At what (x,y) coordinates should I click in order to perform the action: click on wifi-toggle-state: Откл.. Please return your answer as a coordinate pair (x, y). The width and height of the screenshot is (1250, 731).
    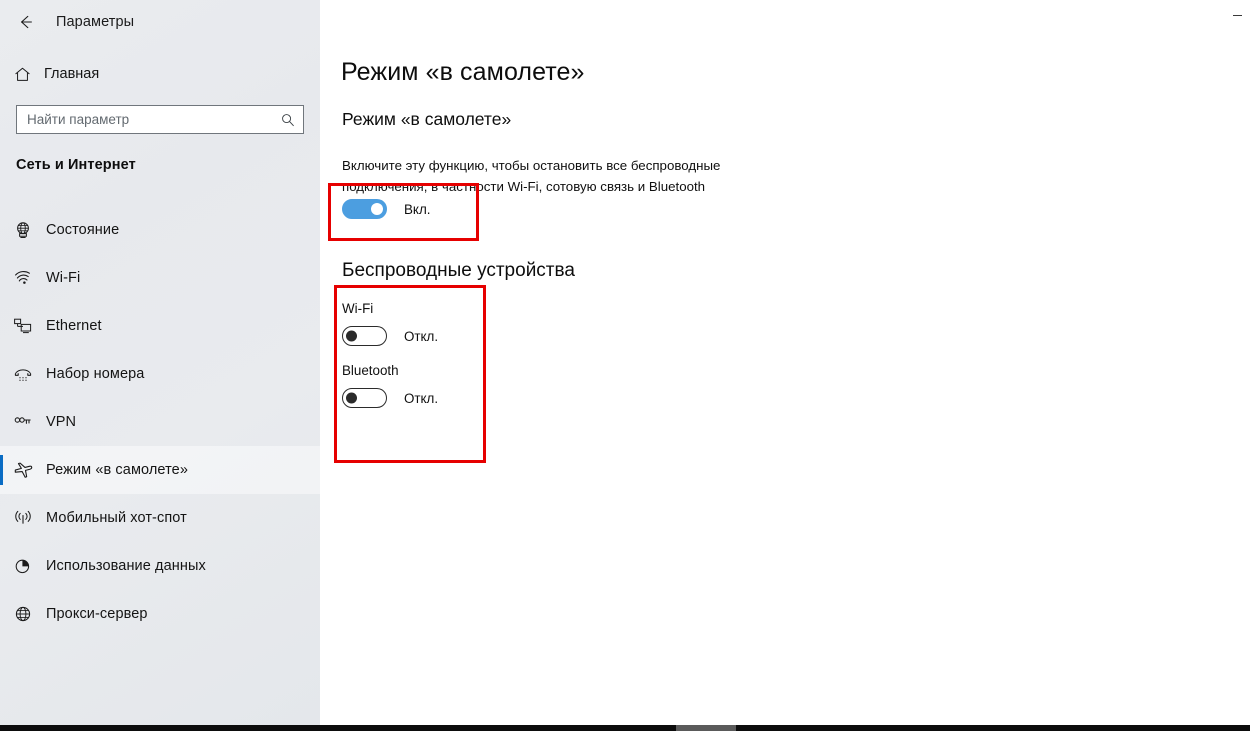
    Looking at the image, I should click on (421, 336).